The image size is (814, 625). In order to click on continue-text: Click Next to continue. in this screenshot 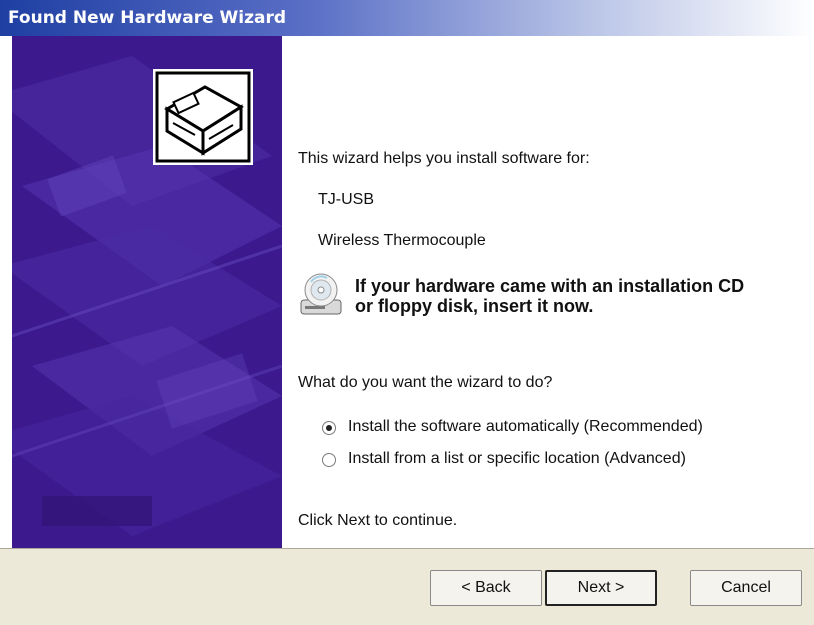, I will do `click(378, 520)`.